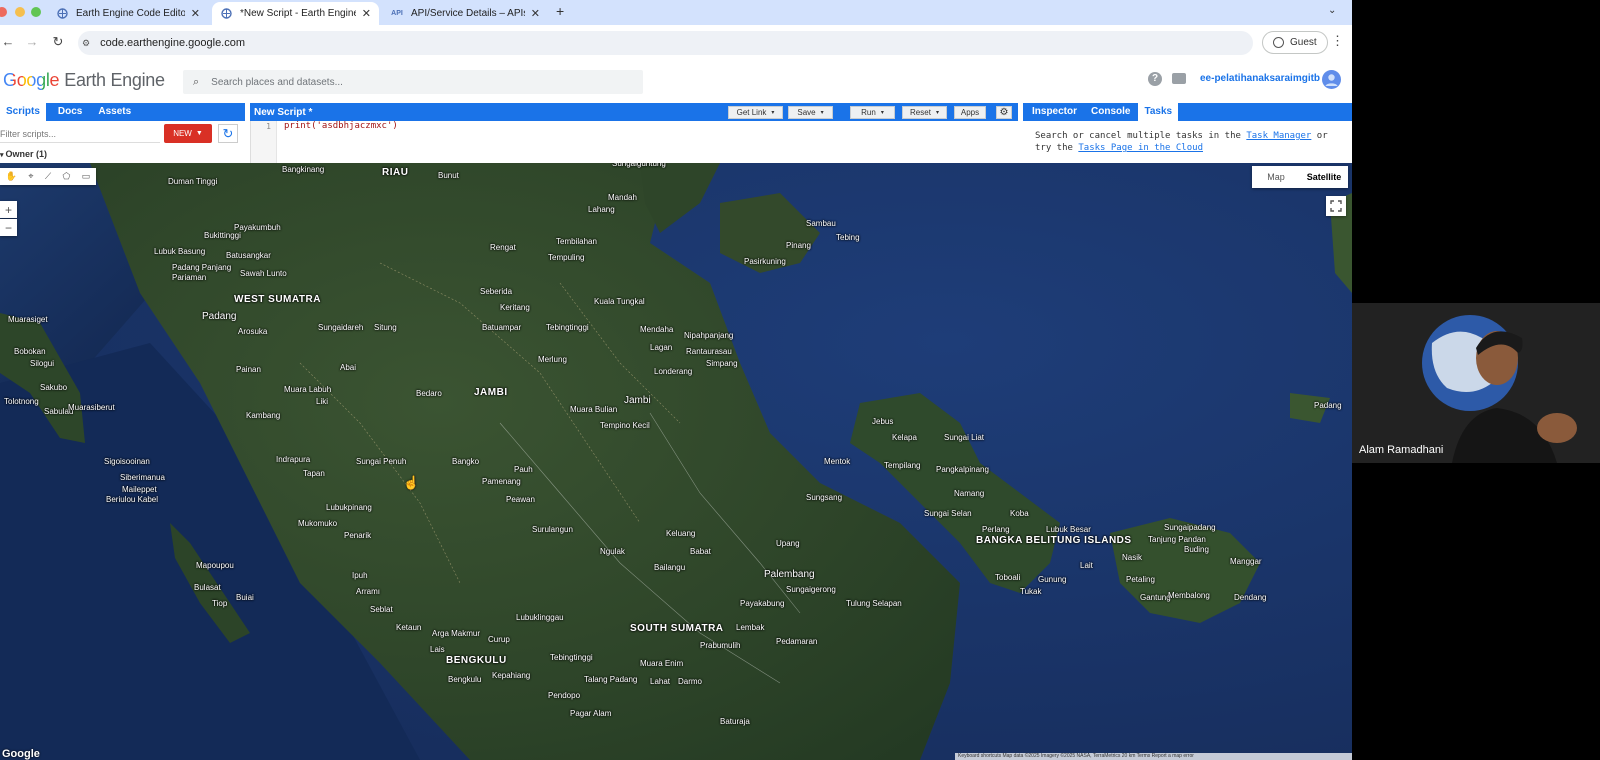  Describe the element at coordinates (1337, 41) in the screenshot. I see `browser-menu-icon: ⋮` at that location.